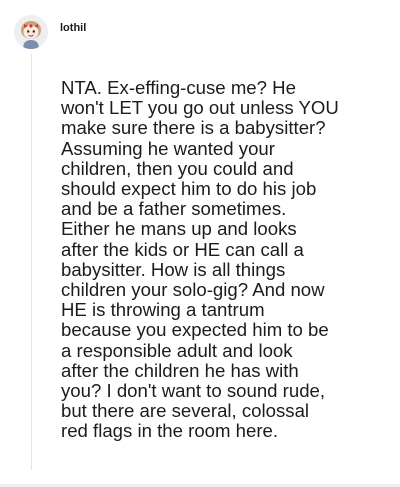  I want to click on comment-header: lothil, so click(50, 32).